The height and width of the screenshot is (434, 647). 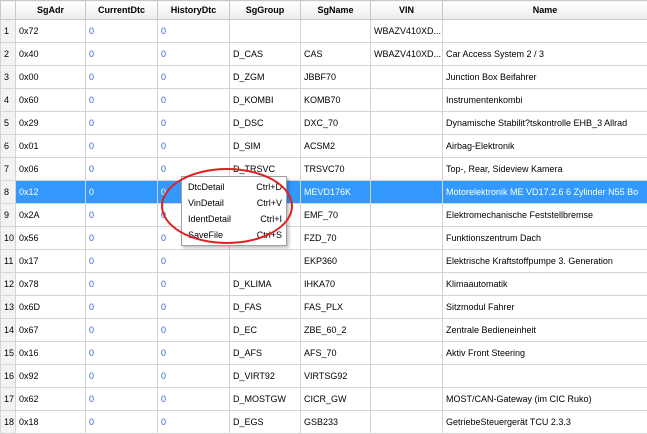 I want to click on cell-sgname: MEVD176K, so click(x=336, y=192).